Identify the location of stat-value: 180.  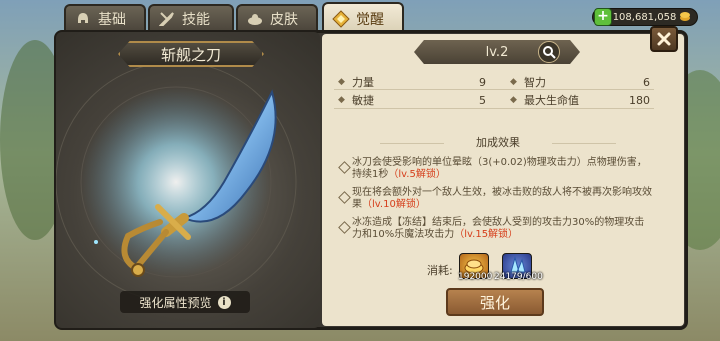
(639, 100).